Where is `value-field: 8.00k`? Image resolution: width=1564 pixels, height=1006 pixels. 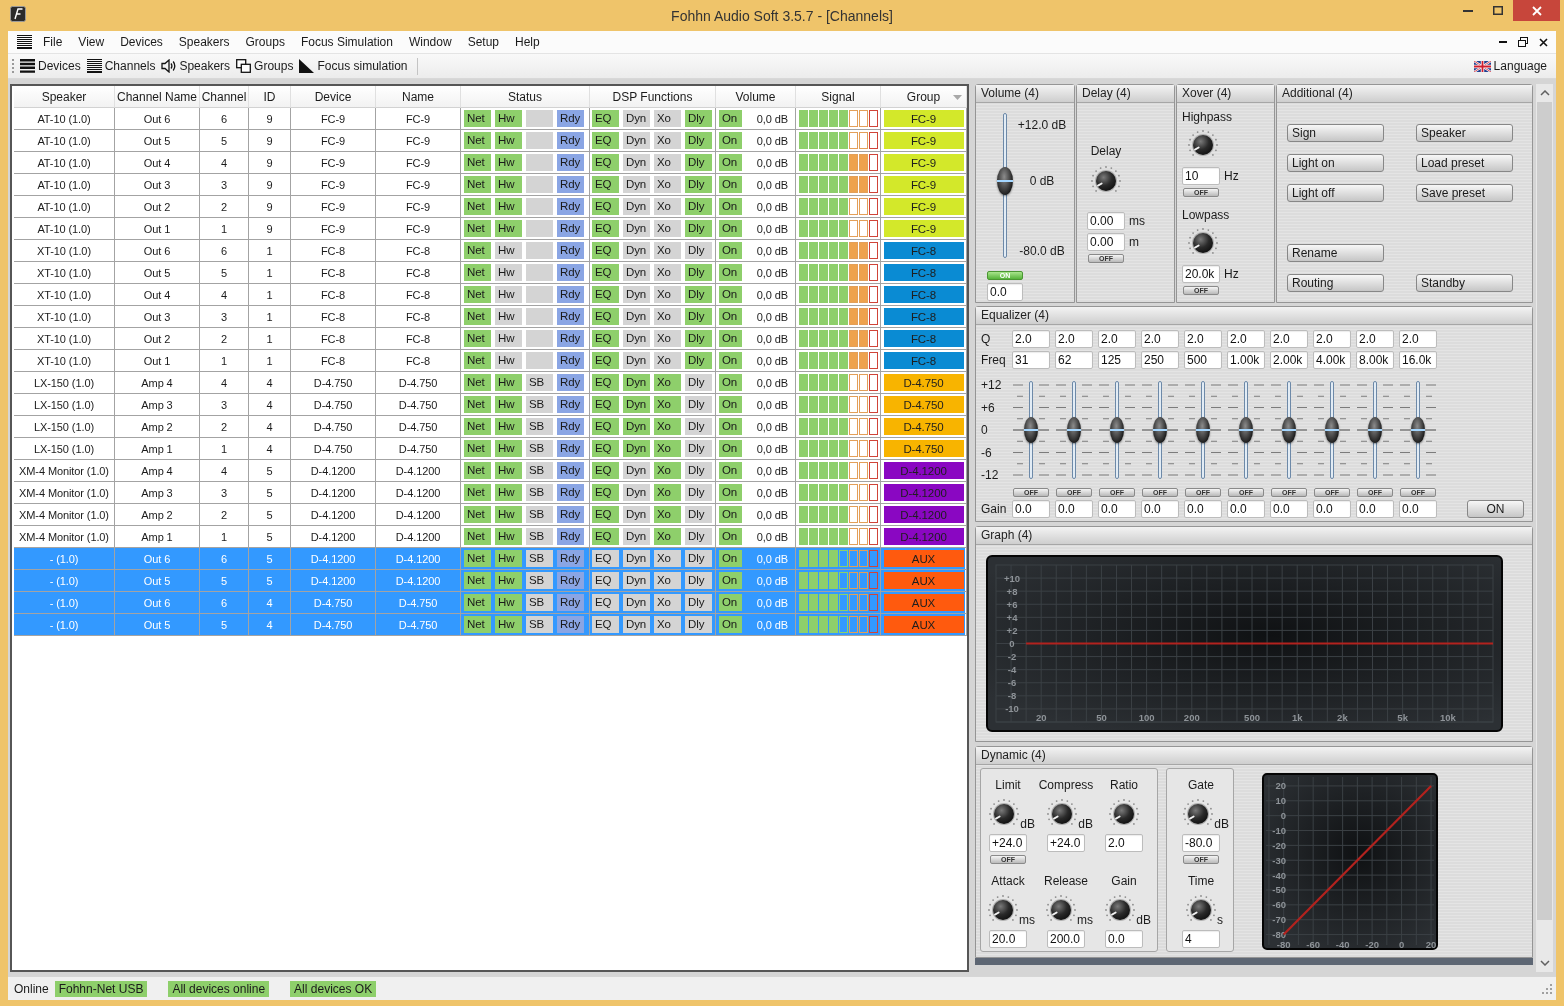 value-field: 8.00k is located at coordinates (1375, 360).